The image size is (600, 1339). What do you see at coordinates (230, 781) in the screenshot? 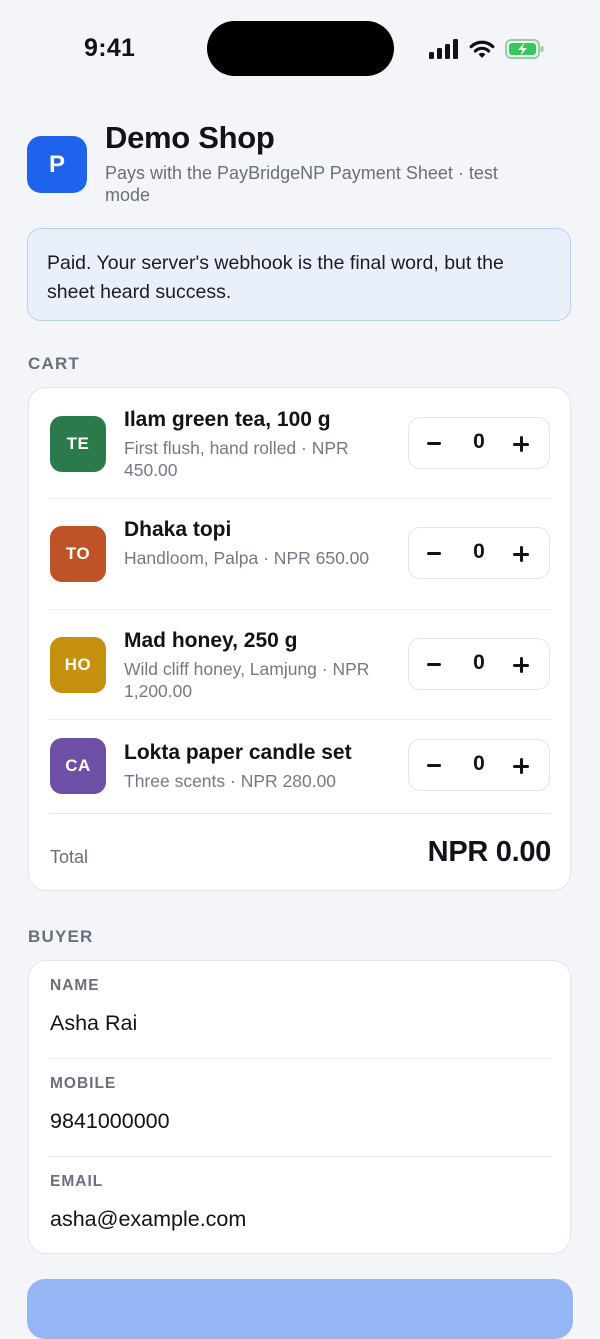
I see `cart-item-description: Three scents · NPR 280.00` at bounding box center [230, 781].